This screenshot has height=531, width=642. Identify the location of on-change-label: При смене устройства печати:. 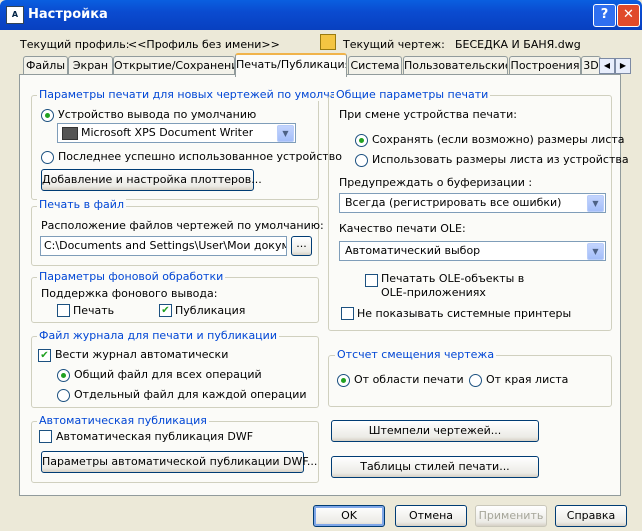
(428, 114).